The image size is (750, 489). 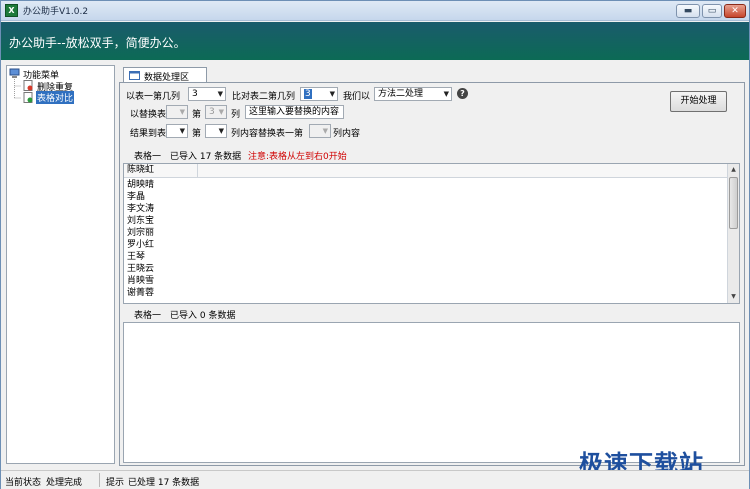 I want to click on help-icon: ?, so click(x=462, y=93).